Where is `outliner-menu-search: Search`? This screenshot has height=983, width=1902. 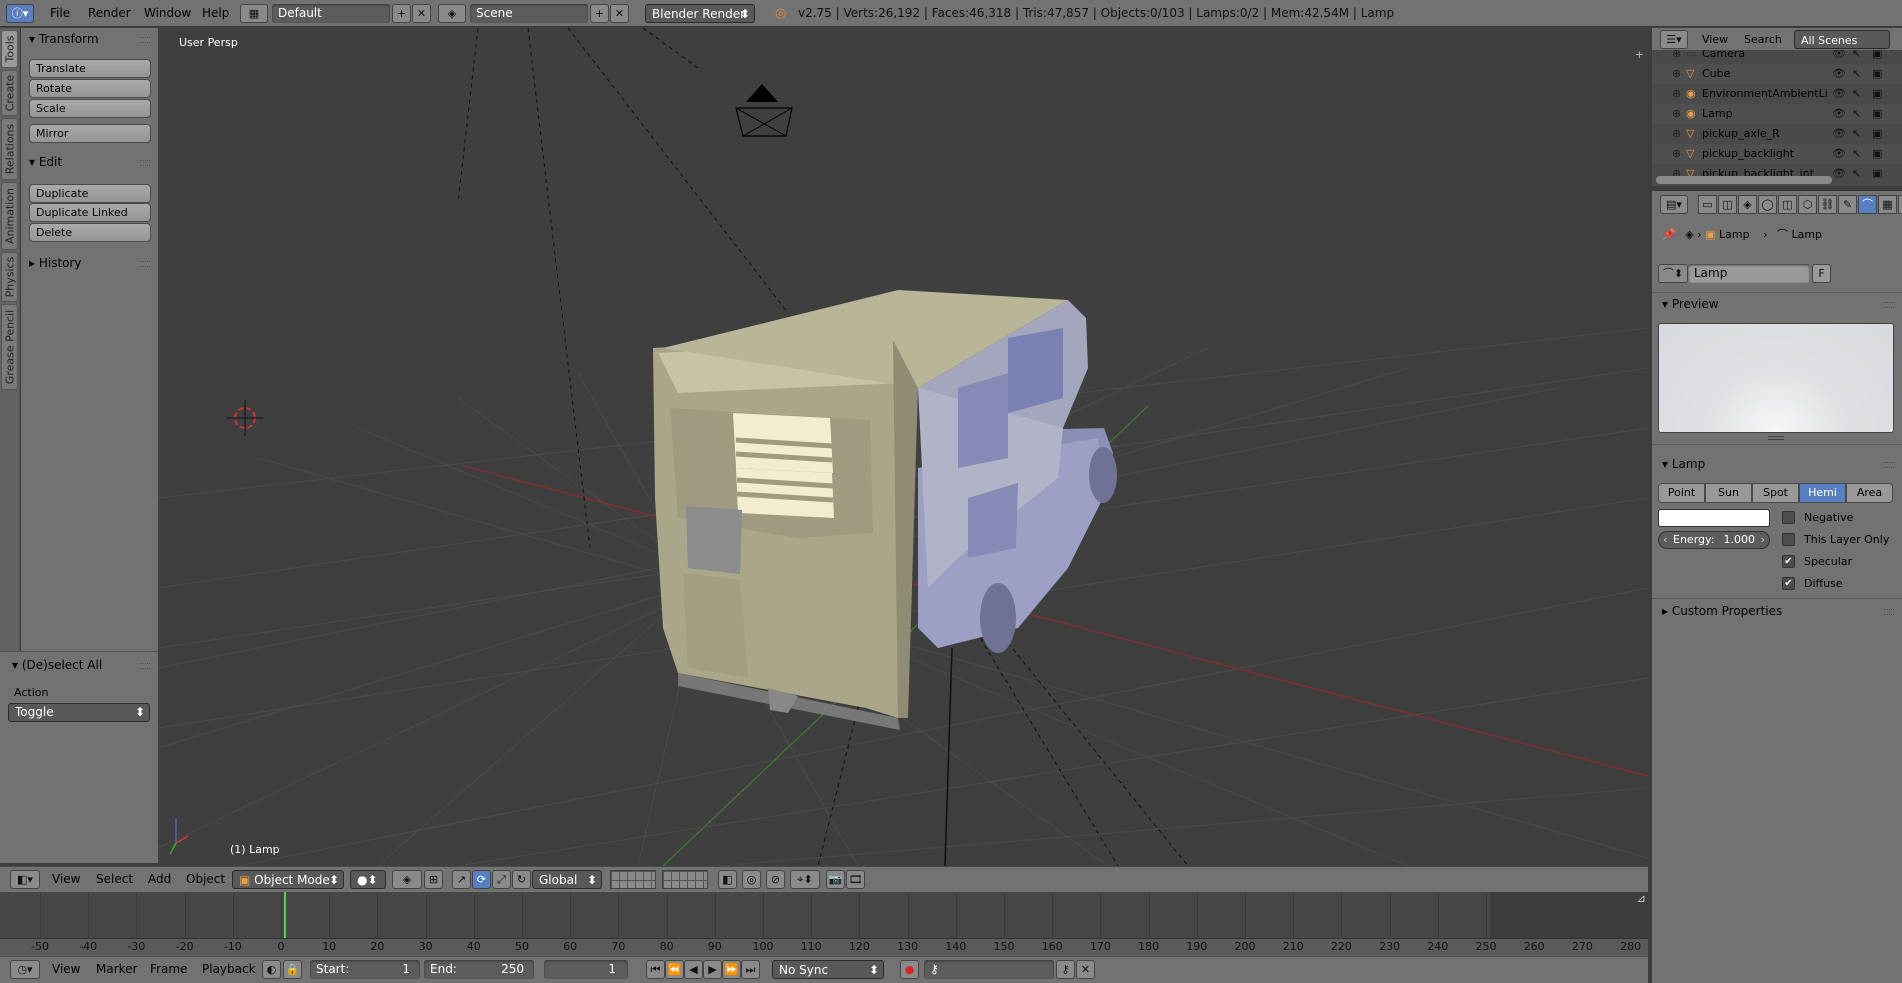
outliner-menu-search: Search is located at coordinates (1763, 39).